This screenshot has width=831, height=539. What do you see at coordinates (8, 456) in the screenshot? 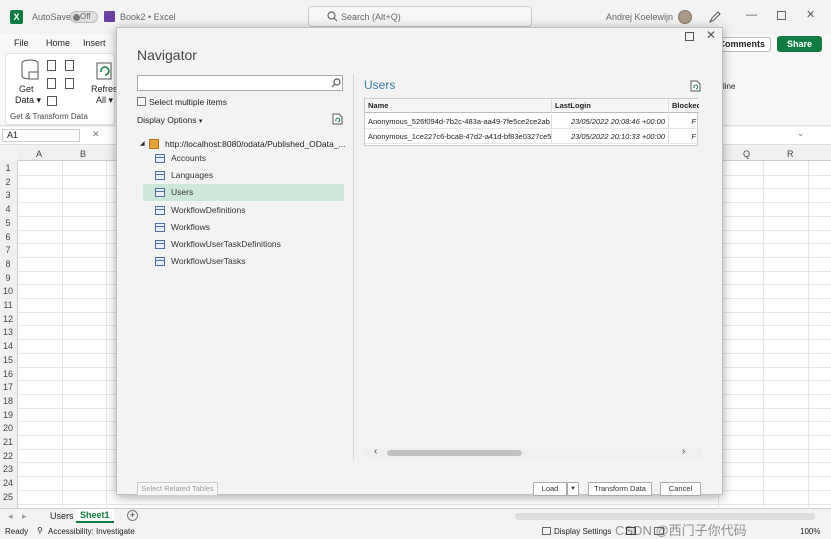
I see `row-header: 22` at bounding box center [8, 456].